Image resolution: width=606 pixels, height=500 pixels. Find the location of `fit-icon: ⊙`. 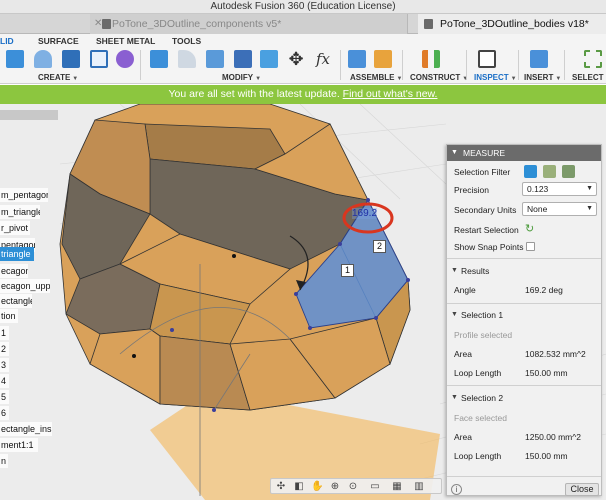

fit-icon: ⊙ is located at coordinates (353, 486).